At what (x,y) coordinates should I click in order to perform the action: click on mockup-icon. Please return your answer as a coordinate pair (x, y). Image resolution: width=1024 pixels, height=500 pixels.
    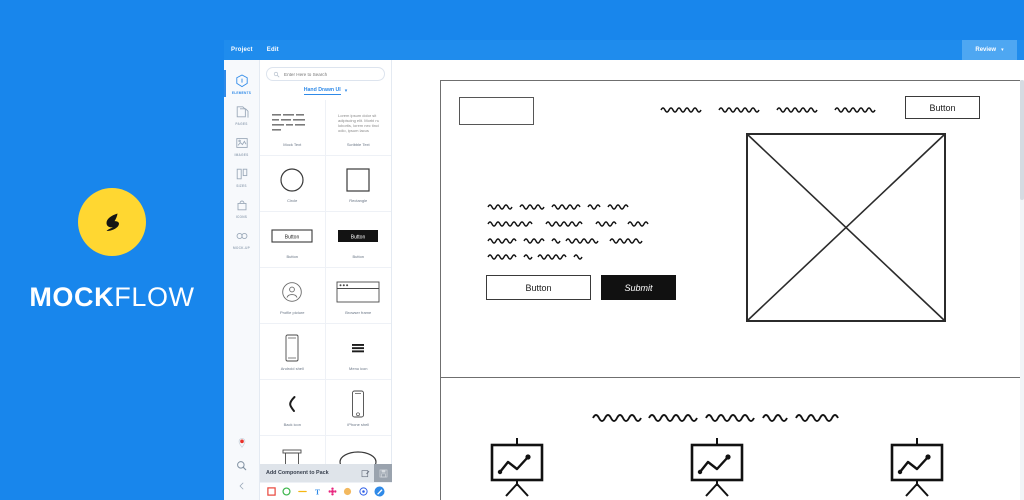
    Looking at the image, I should click on (241, 236).